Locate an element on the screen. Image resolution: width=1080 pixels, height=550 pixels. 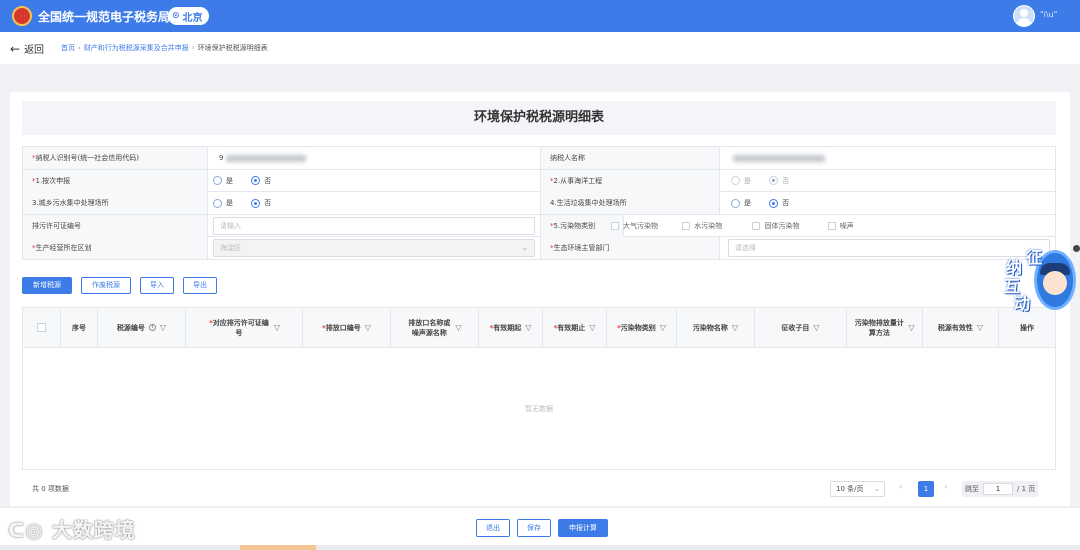
void-source-button: 作废税源 is located at coordinates (106, 285).